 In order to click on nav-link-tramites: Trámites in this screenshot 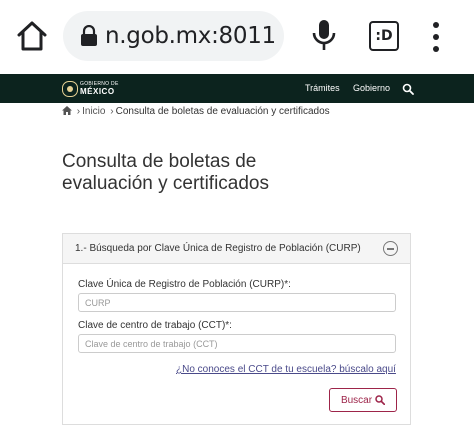, I will do `click(322, 88)`.